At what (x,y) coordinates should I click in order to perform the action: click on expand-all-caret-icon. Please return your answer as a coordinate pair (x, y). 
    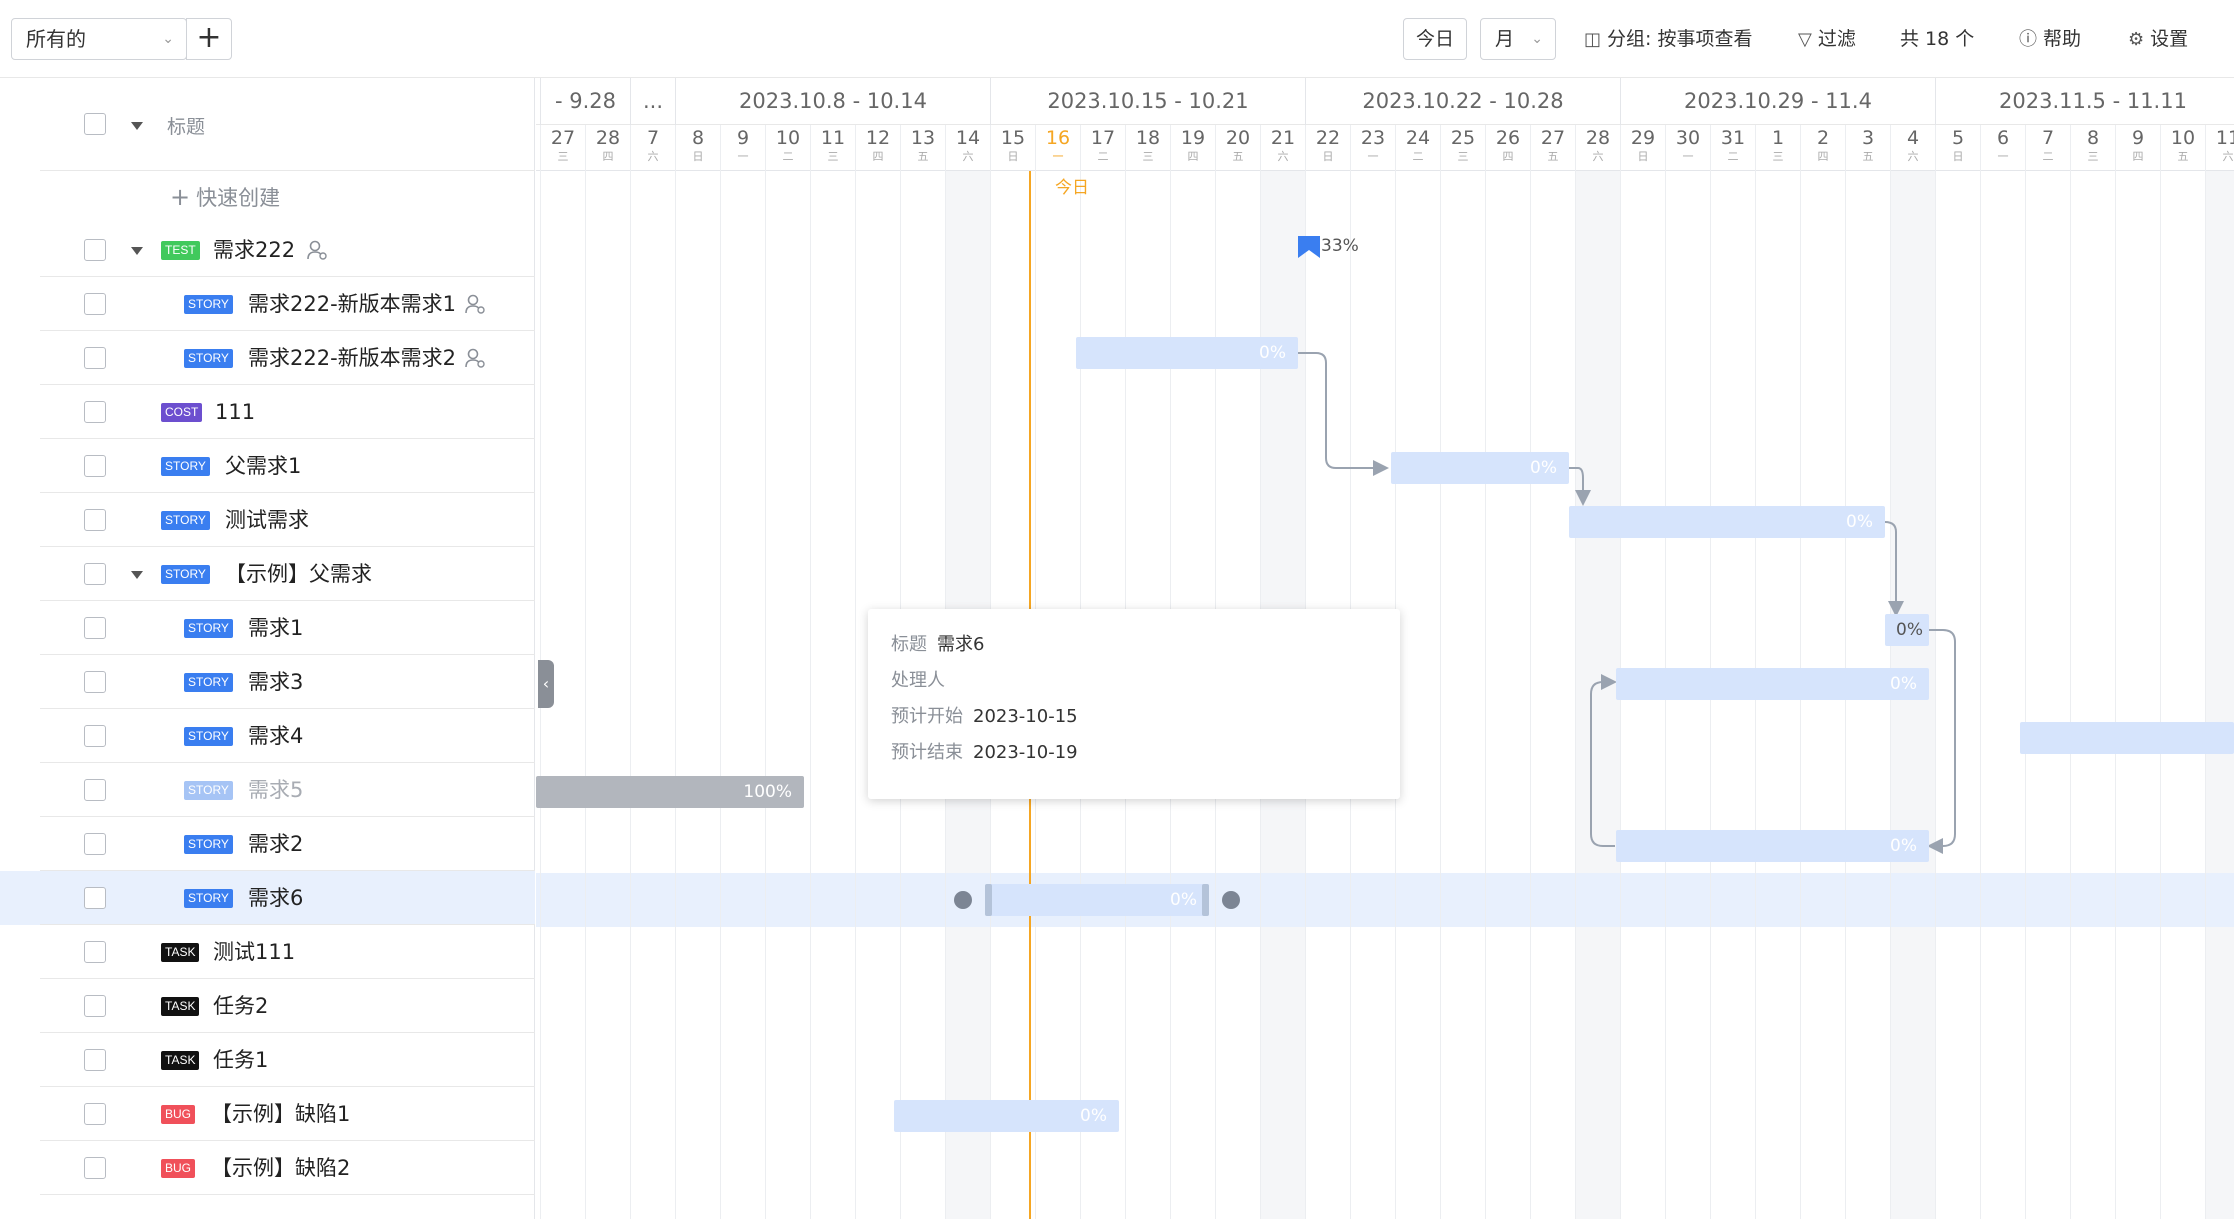
    Looking at the image, I should click on (137, 126).